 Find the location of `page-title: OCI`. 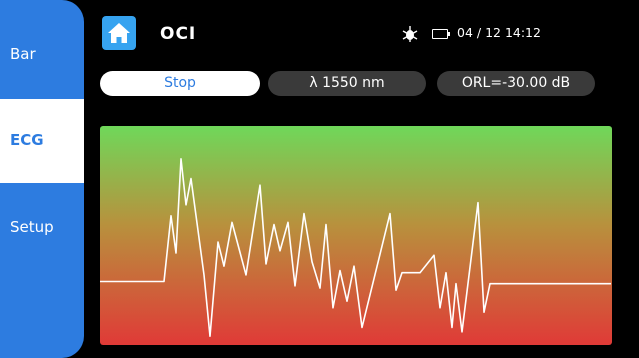

page-title: OCI is located at coordinates (178, 34).